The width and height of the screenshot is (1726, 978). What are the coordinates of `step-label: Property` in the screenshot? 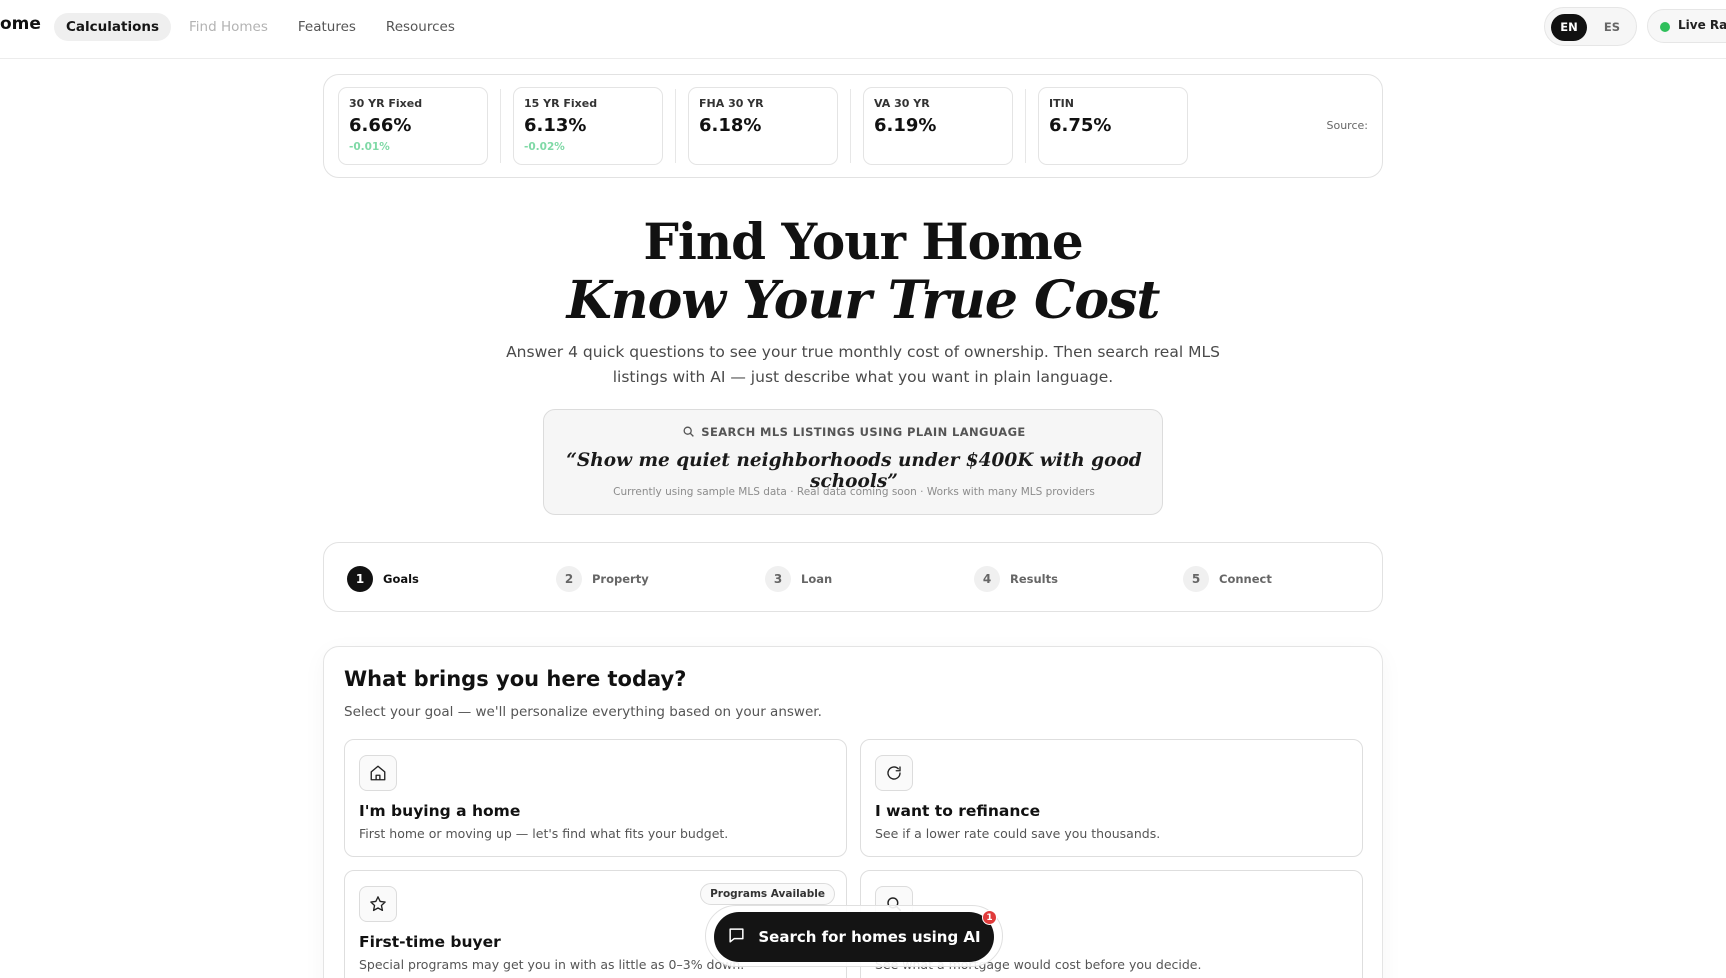 It's located at (620, 578).